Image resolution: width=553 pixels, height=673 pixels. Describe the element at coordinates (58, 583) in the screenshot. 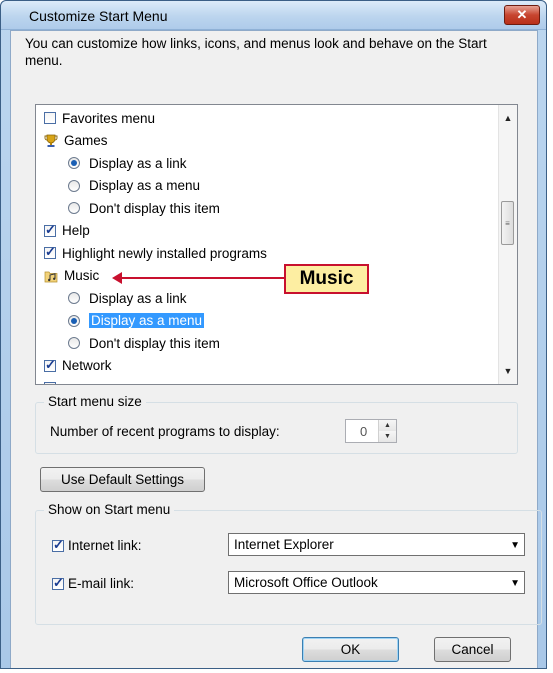

I see `email-link-checkbox` at that location.